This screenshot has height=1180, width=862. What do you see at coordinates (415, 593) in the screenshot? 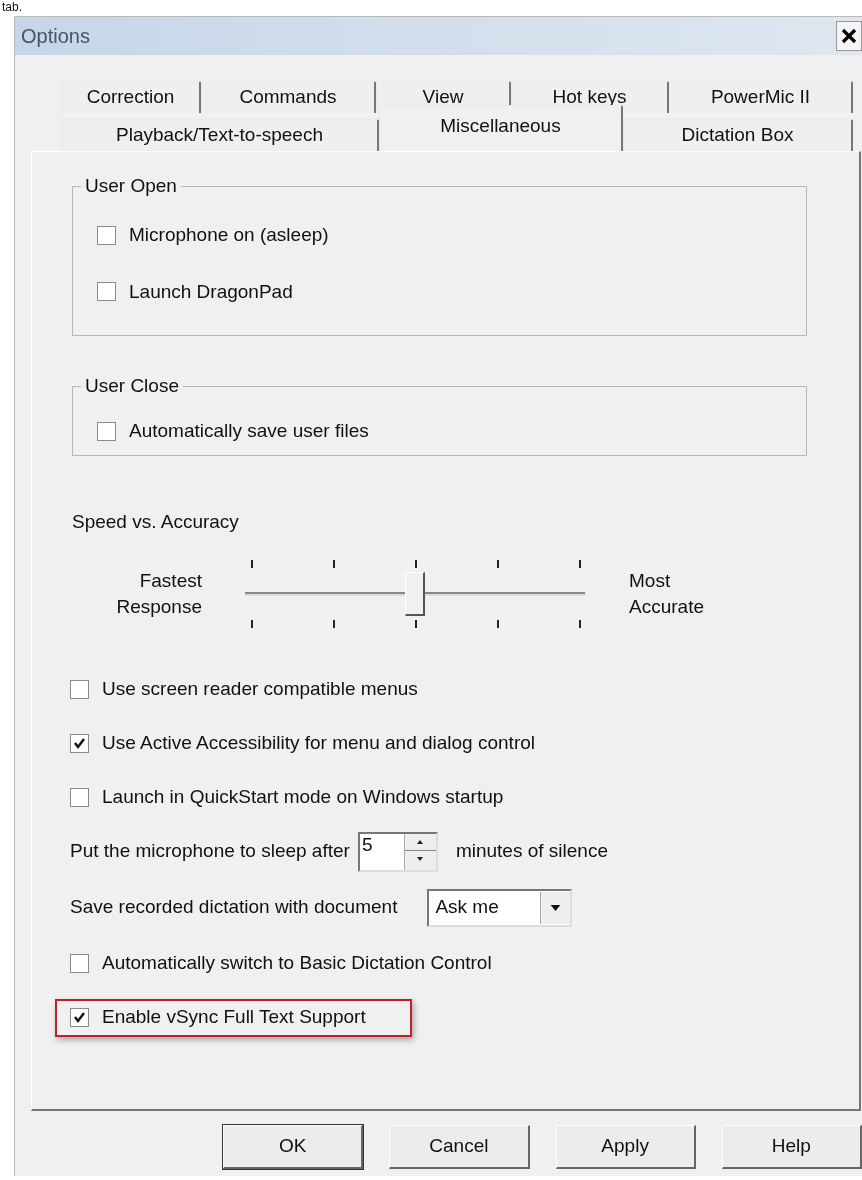
I see `slider-thumb` at bounding box center [415, 593].